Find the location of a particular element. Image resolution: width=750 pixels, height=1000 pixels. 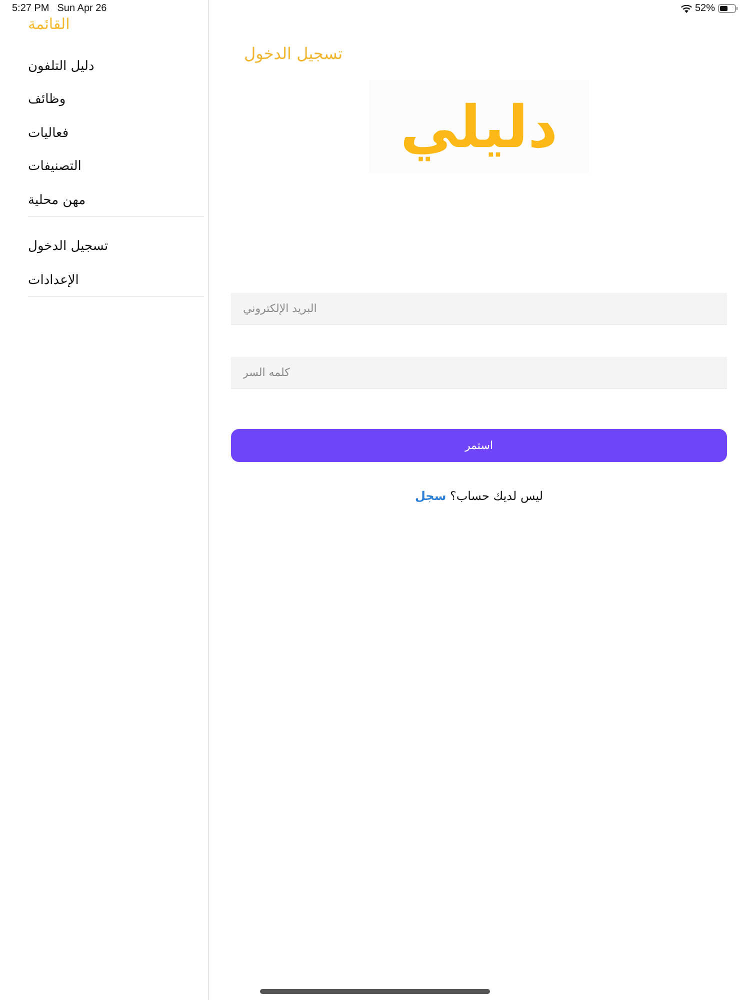

menu-item: وظائف is located at coordinates (47, 100).